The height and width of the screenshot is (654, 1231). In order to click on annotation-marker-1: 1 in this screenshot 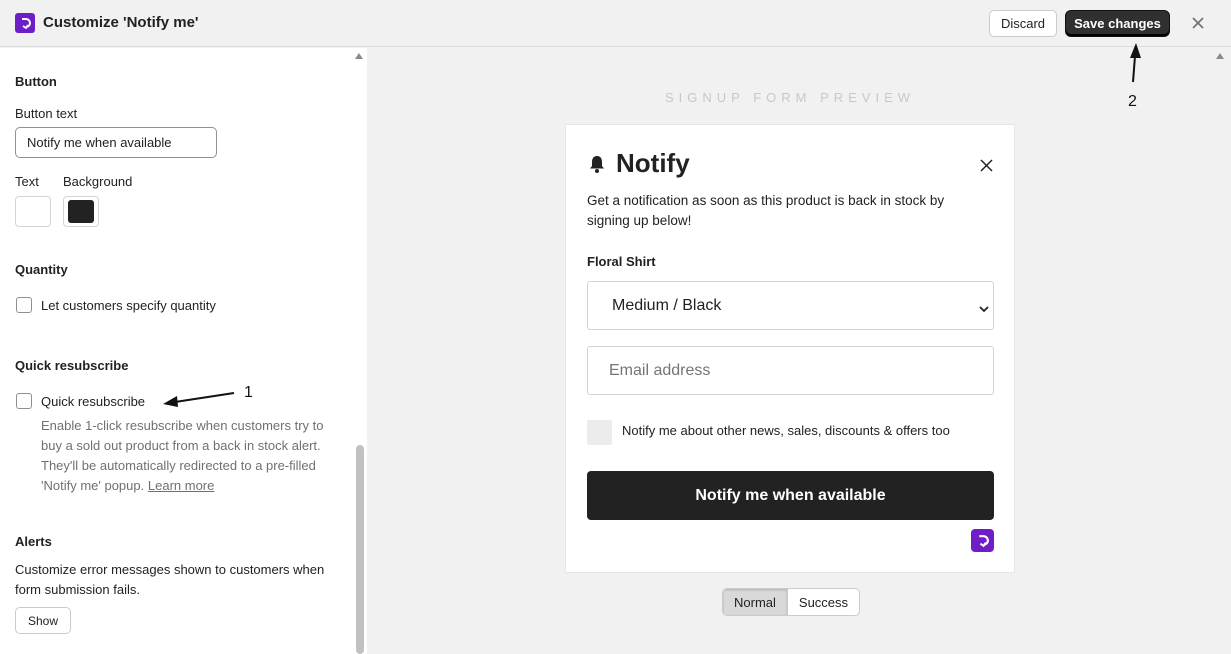, I will do `click(248, 392)`.